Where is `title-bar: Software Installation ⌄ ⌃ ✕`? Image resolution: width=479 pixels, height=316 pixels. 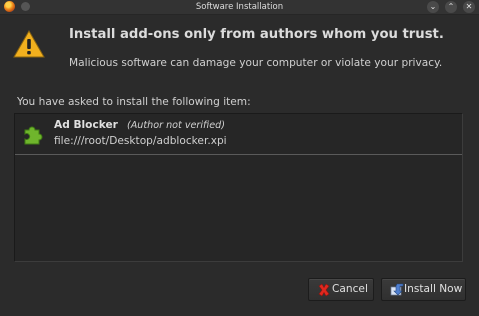 title-bar: Software Installation ⌄ ⌃ ✕ is located at coordinates (239, 7).